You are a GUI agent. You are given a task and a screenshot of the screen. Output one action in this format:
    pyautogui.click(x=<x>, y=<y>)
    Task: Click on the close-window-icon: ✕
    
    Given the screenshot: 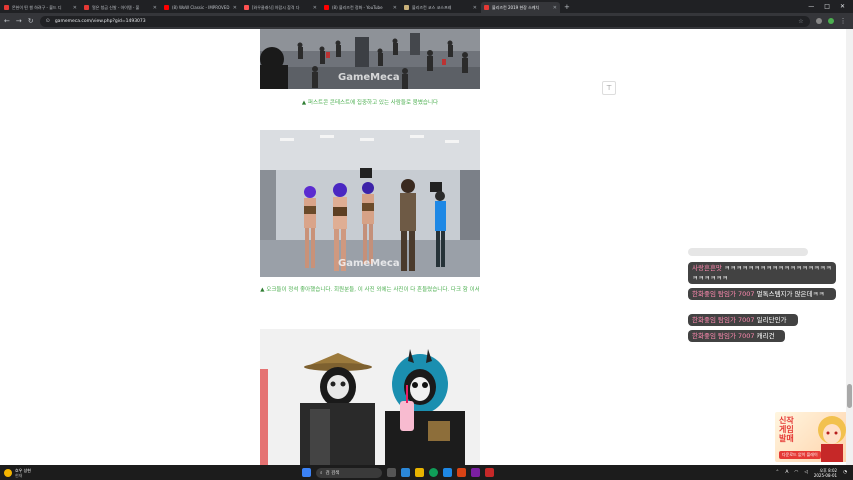 What is the action you would take?
    pyautogui.click(x=842, y=6)
    